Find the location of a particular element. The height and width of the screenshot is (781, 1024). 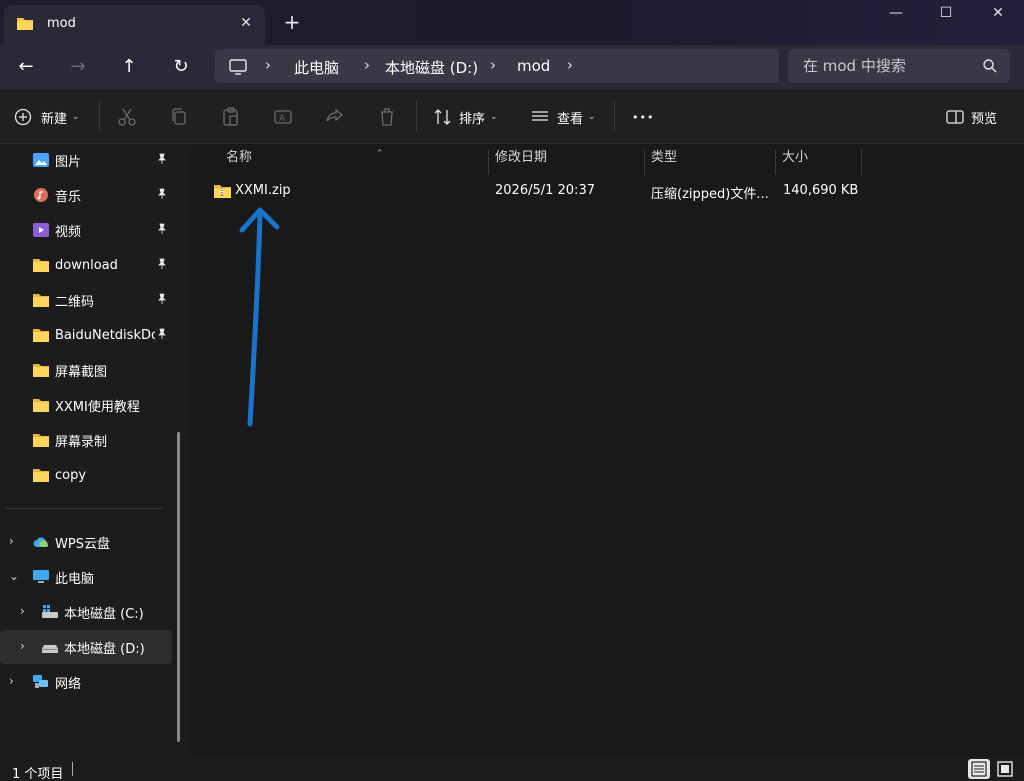

details-view-icon is located at coordinates (979, 769).